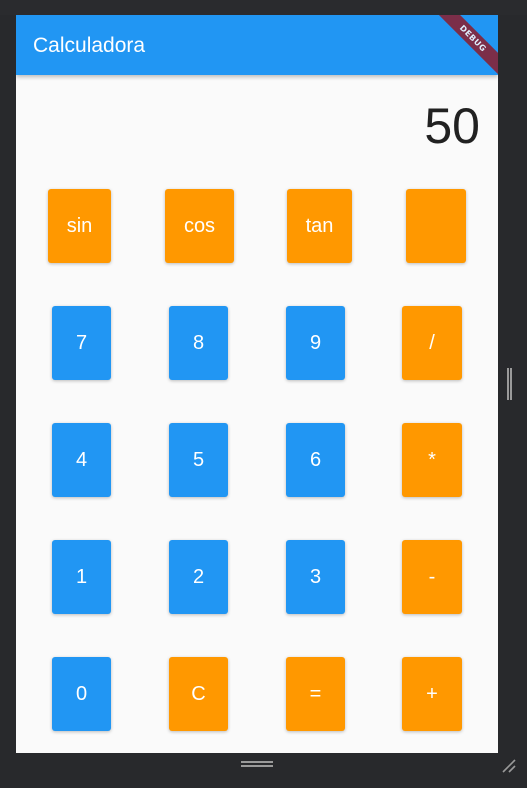  What do you see at coordinates (432, 343) in the screenshot?
I see `divide-button: /` at bounding box center [432, 343].